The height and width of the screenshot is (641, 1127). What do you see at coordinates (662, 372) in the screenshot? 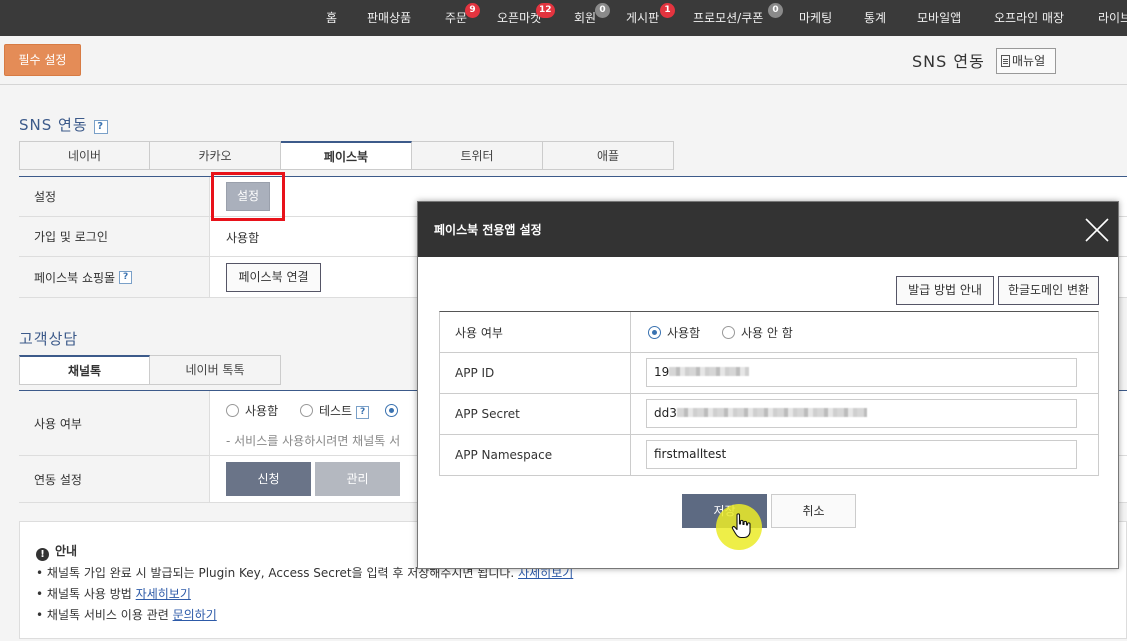
I see `app-id-value: 19` at bounding box center [662, 372].